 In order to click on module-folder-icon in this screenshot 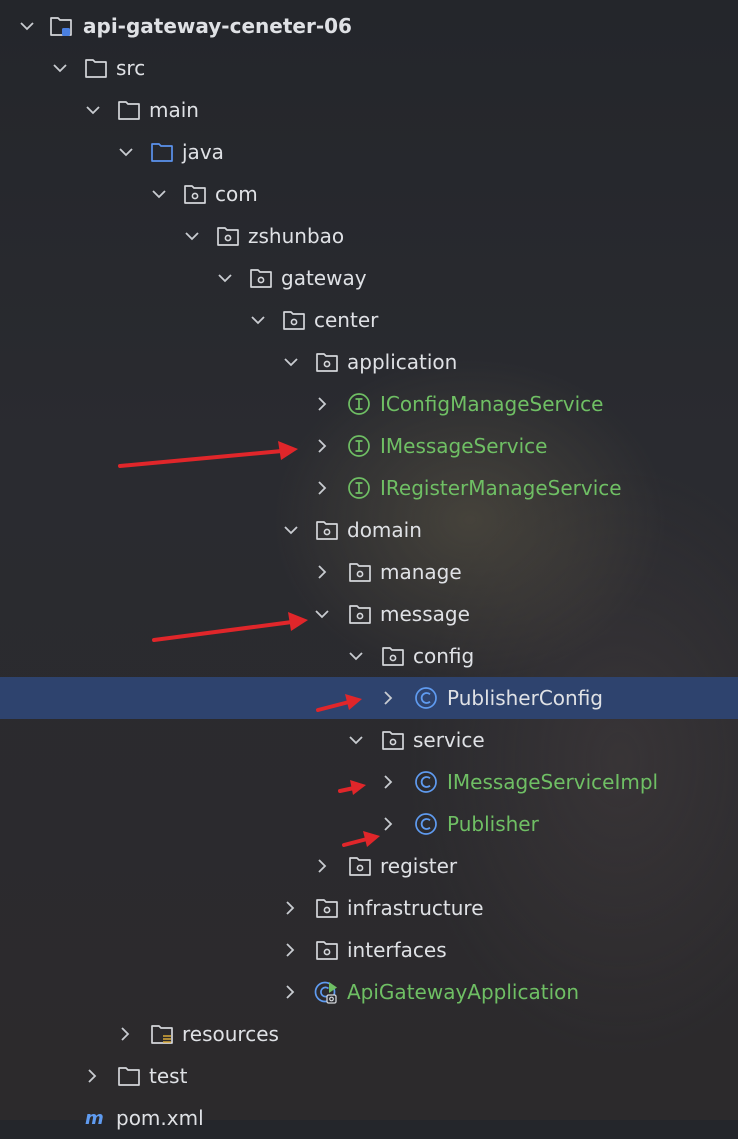, I will do `click(61, 26)`.